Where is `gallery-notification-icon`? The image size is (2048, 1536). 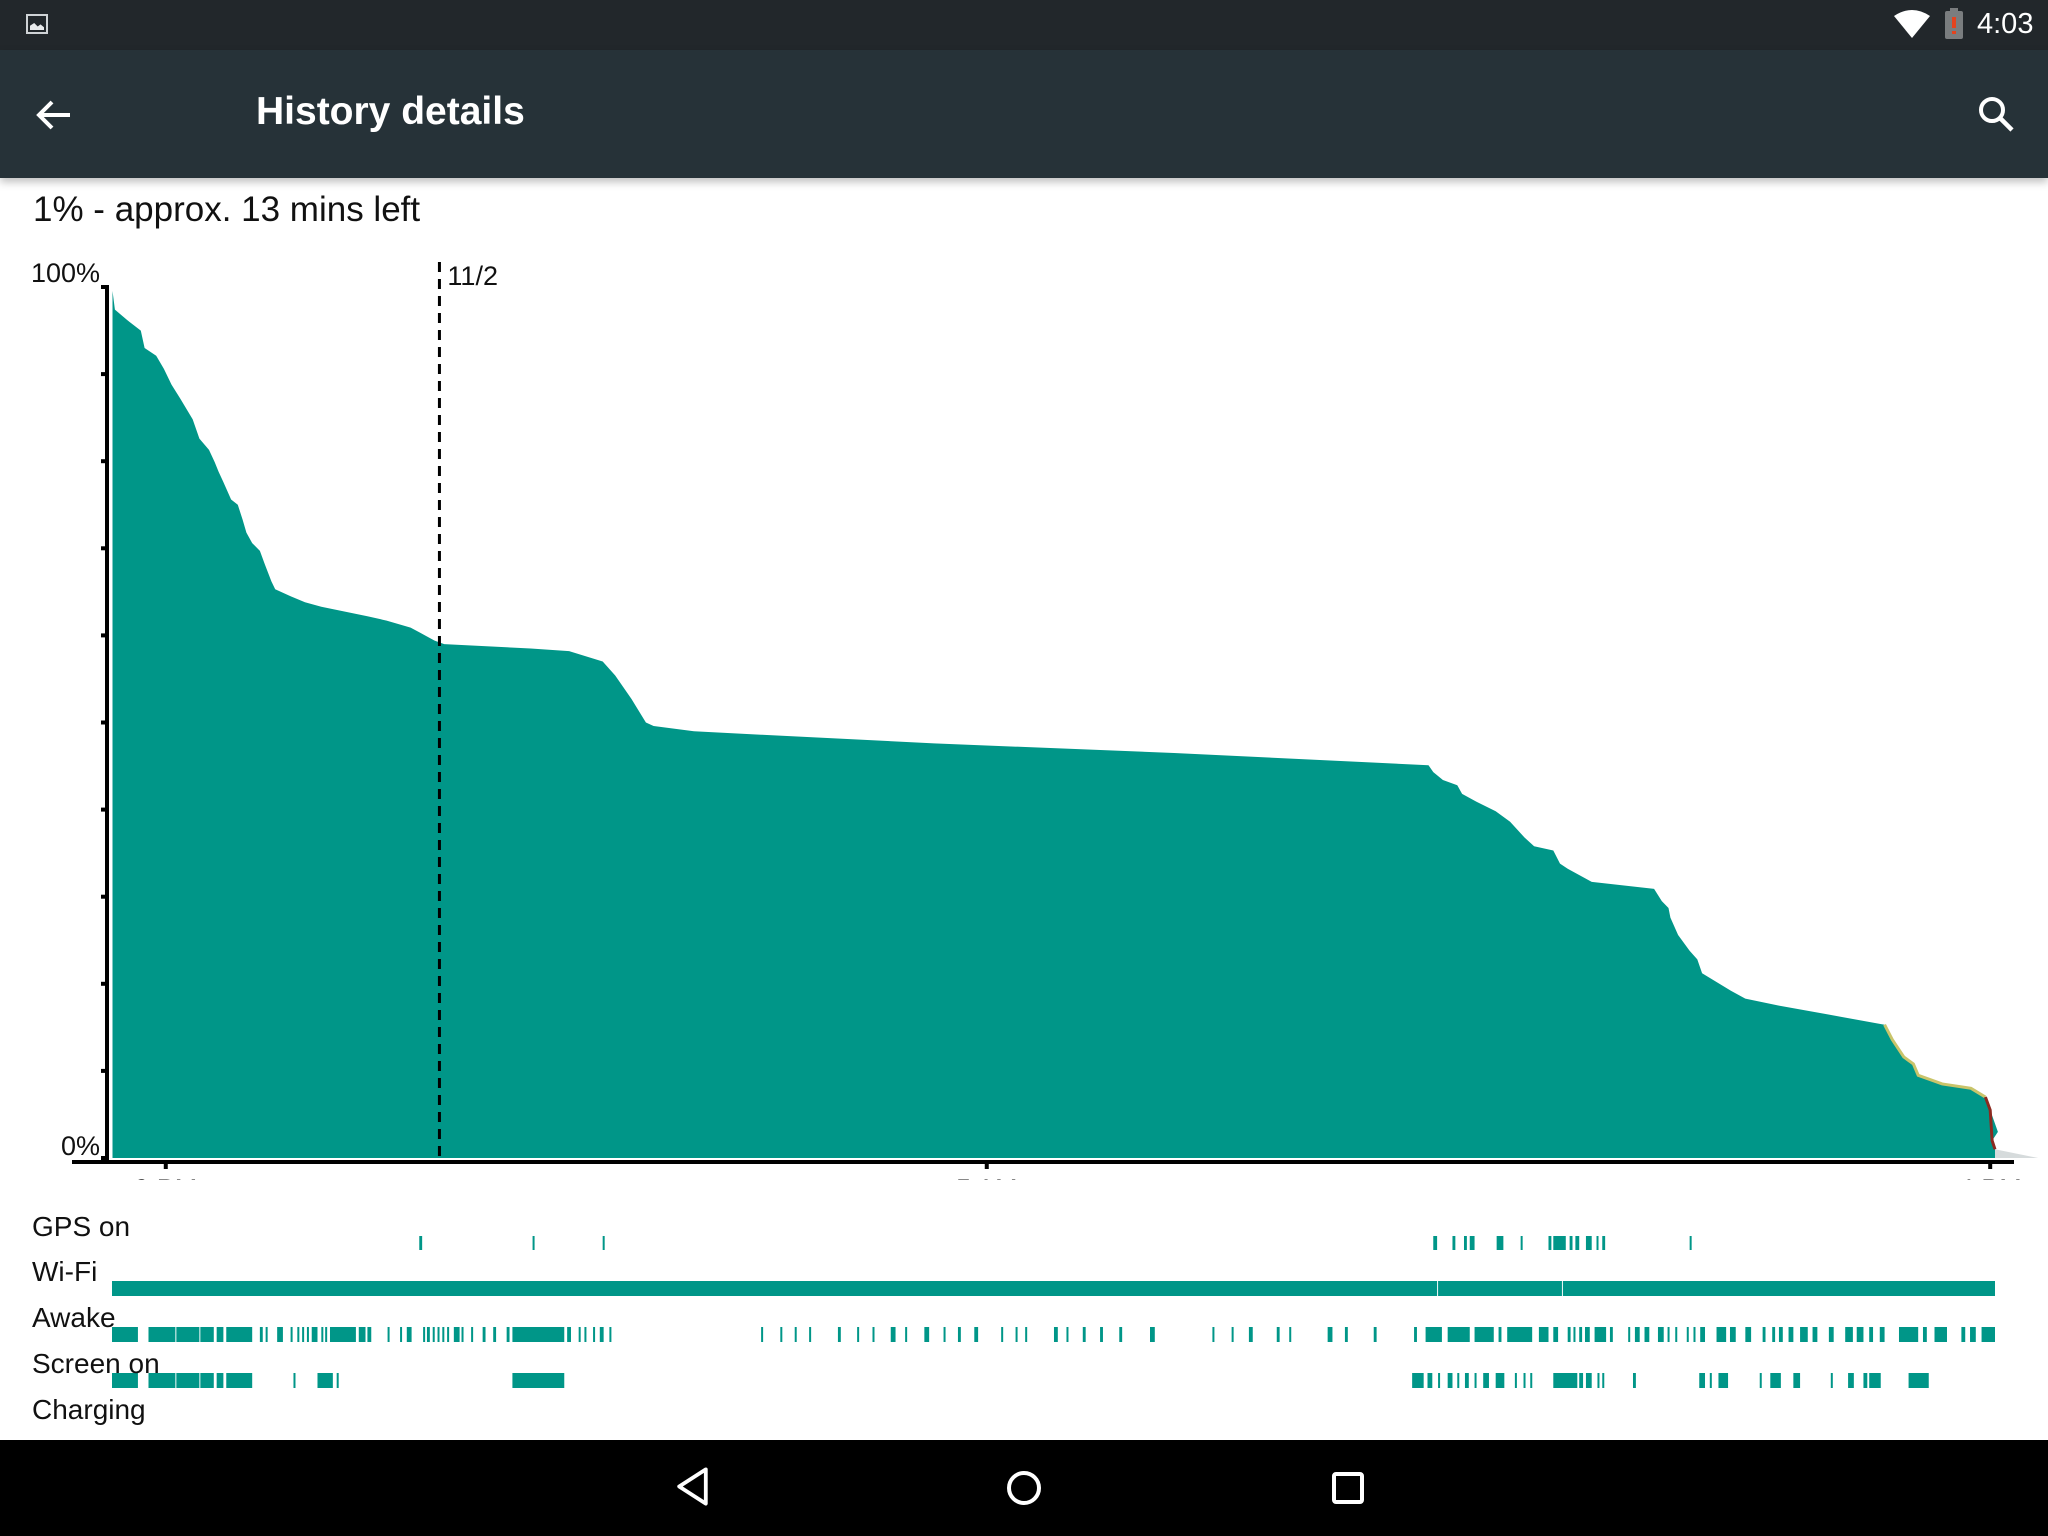 gallery-notification-icon is located at coordinates (37, 24).